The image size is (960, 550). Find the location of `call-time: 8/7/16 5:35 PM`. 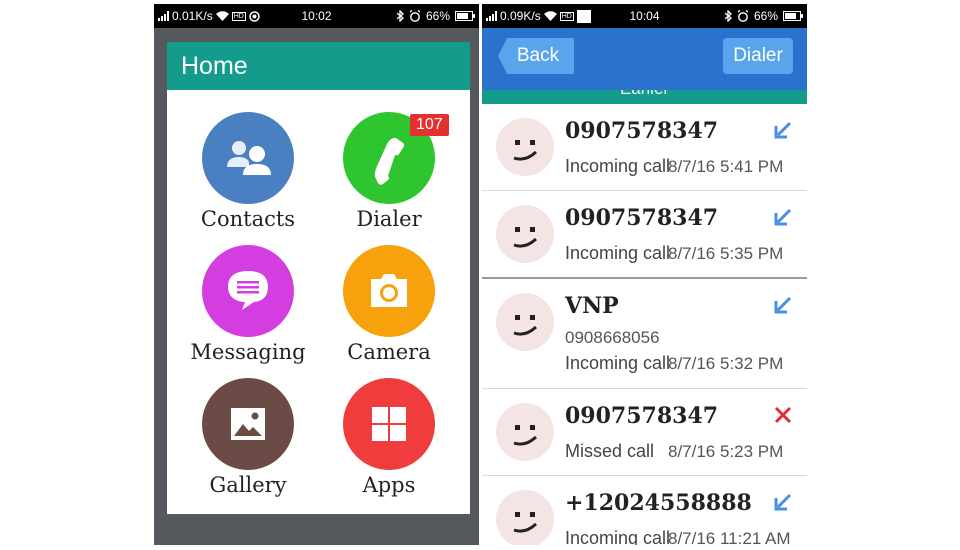

call-time: 8/7/16 5:35 PM is located at coordinates (726, 253).